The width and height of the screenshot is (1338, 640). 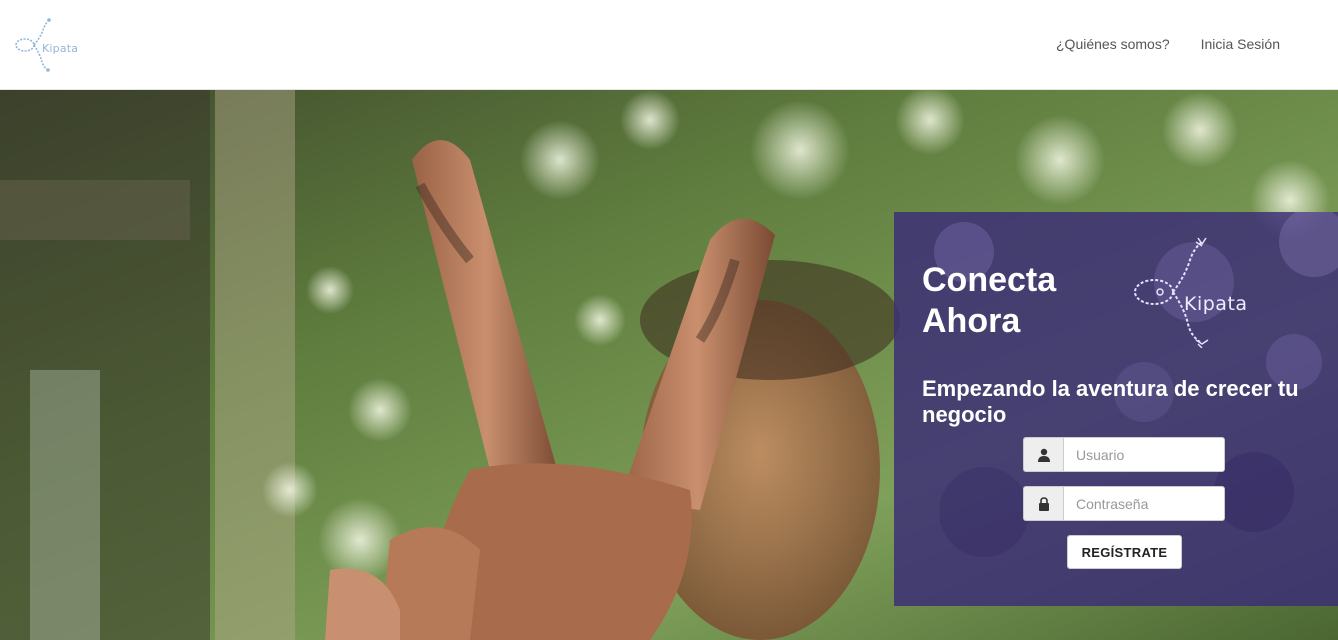 I want to click on lock-icon, so click(x=1043, y=503).